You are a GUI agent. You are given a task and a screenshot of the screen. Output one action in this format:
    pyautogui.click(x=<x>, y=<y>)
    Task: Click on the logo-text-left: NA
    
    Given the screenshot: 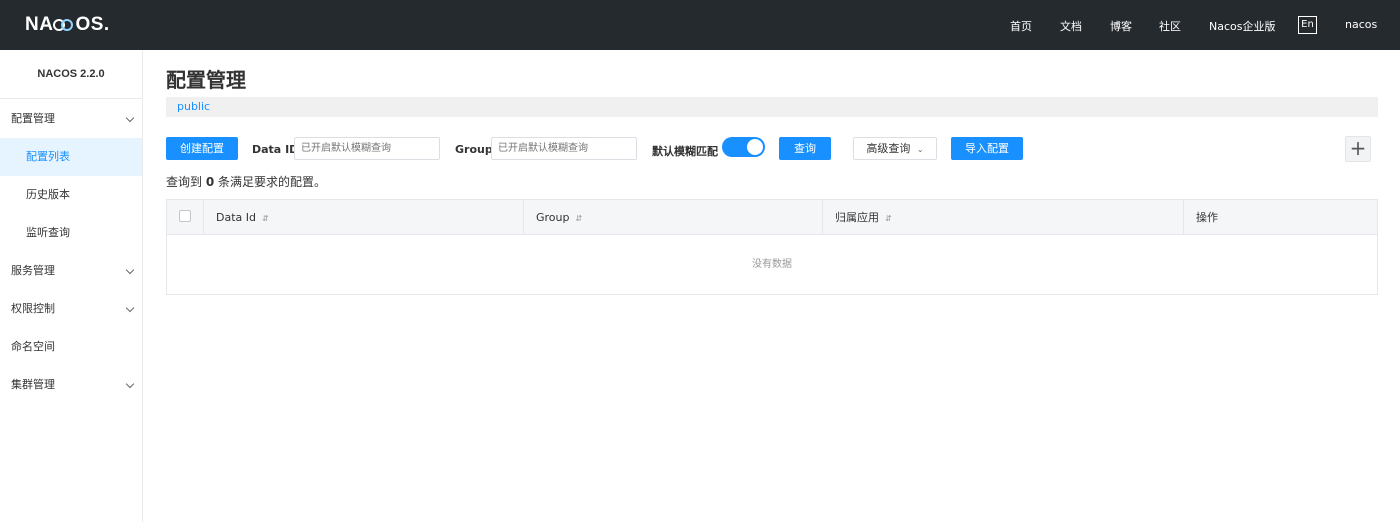 What is the action you would take?
    pyautogui.click(x=39, y=24)
    